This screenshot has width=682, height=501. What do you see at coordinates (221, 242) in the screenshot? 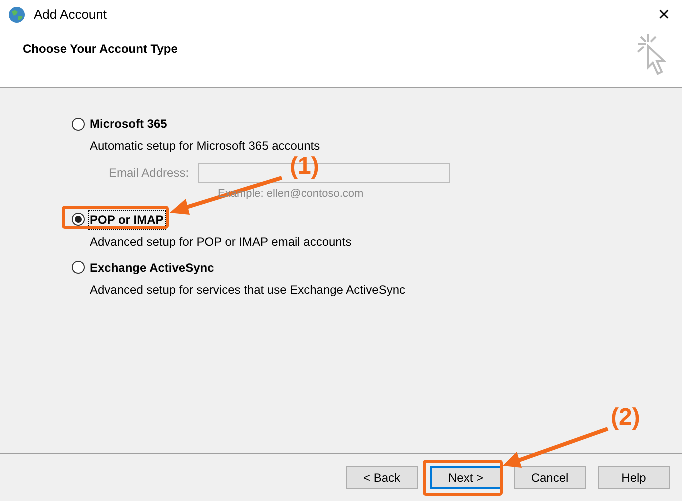
I see `option-description: Advanced setup for POP or IMAP email accounts` at bounding box center [221, 242].